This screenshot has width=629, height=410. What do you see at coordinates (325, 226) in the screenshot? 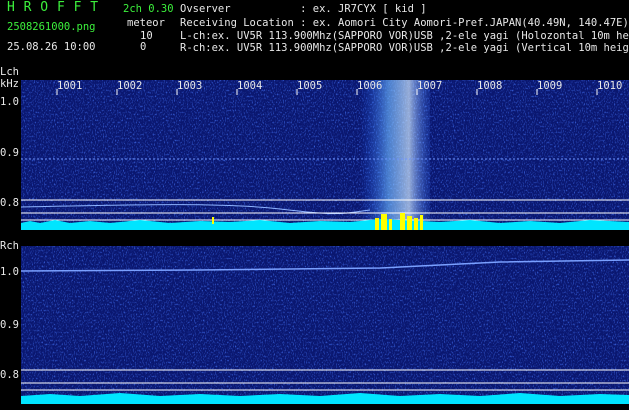
I see `lch-noise-floor` at bounding box center [325, 226].